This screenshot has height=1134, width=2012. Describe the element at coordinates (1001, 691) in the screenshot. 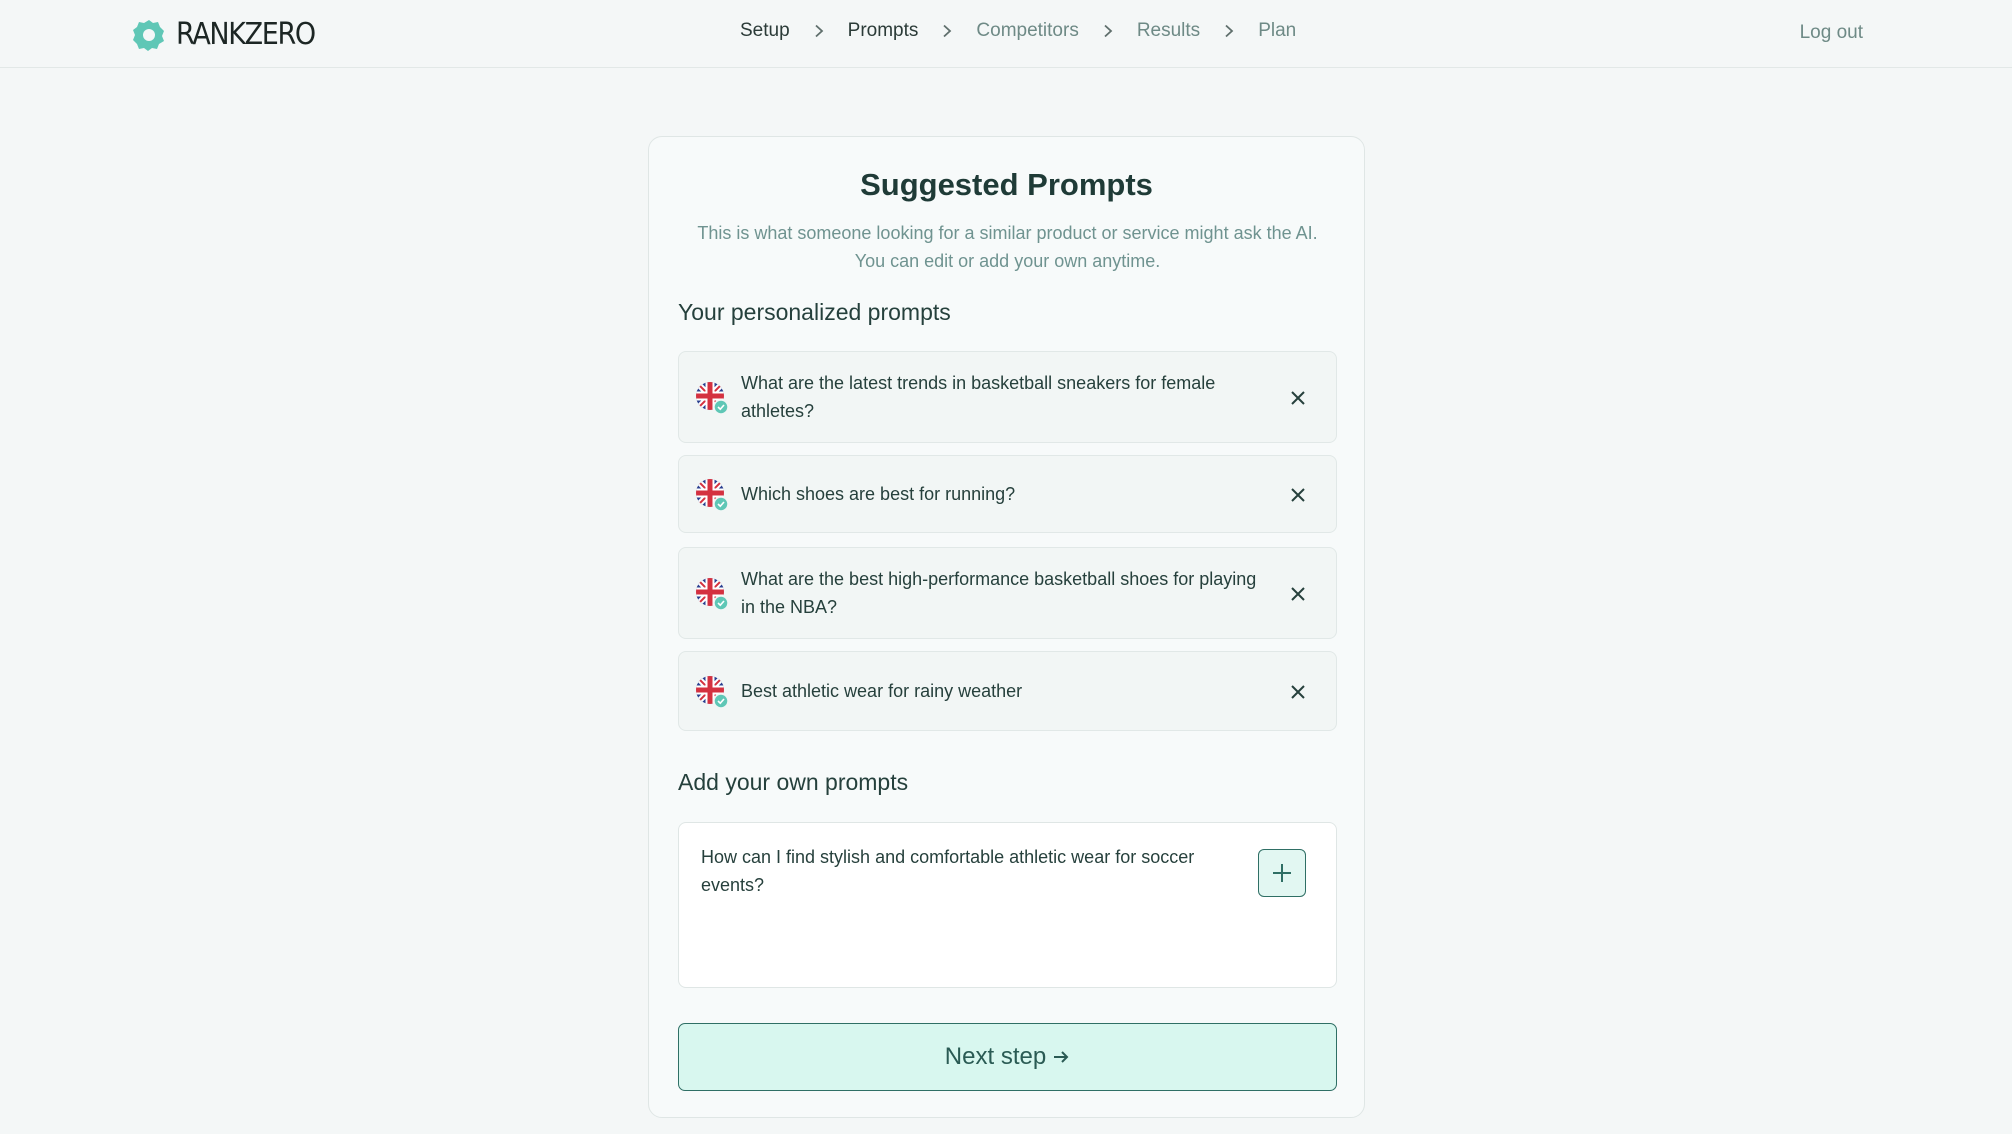

I see `prompt-text: Best athletic wear for rainy weather` at that location.